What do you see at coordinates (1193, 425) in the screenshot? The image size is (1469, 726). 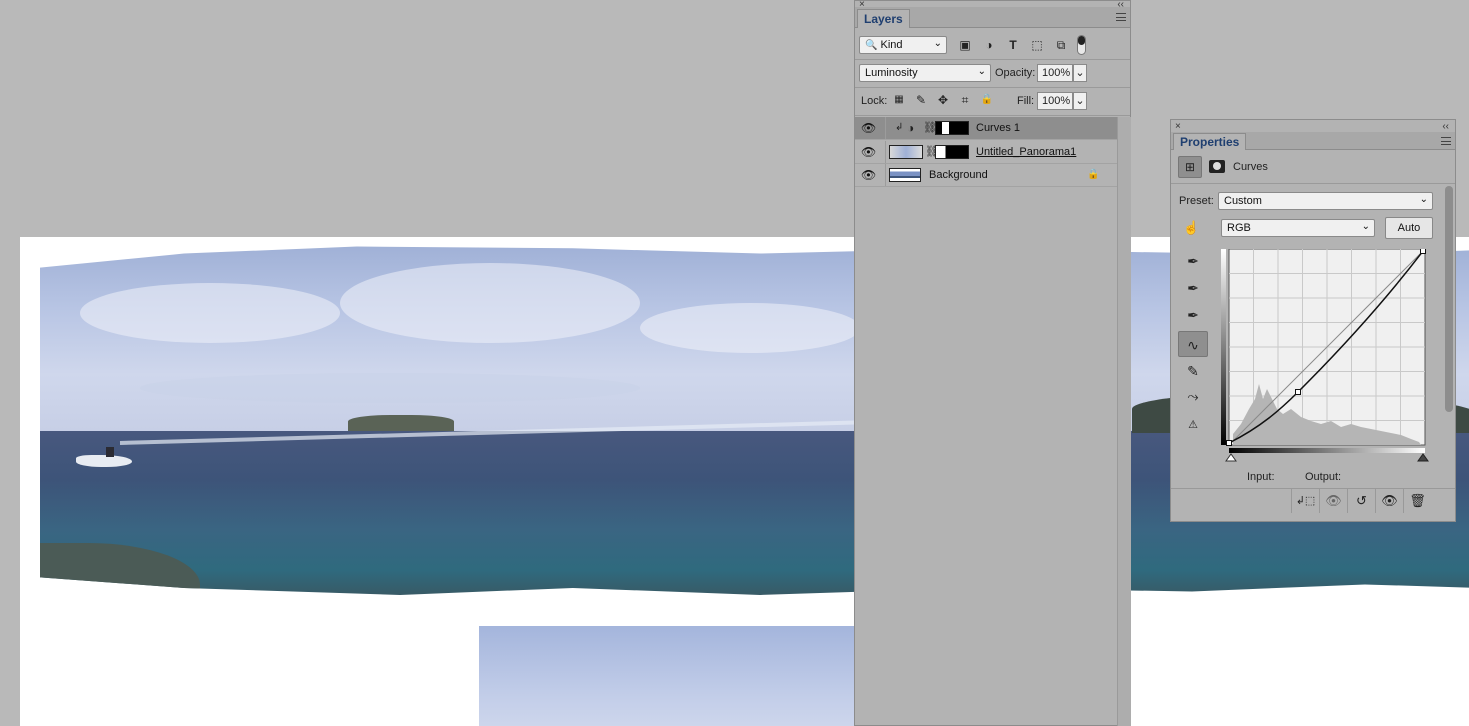 I see `clipping-warning-icon: ⚠` at bounding box center [1193, 425].